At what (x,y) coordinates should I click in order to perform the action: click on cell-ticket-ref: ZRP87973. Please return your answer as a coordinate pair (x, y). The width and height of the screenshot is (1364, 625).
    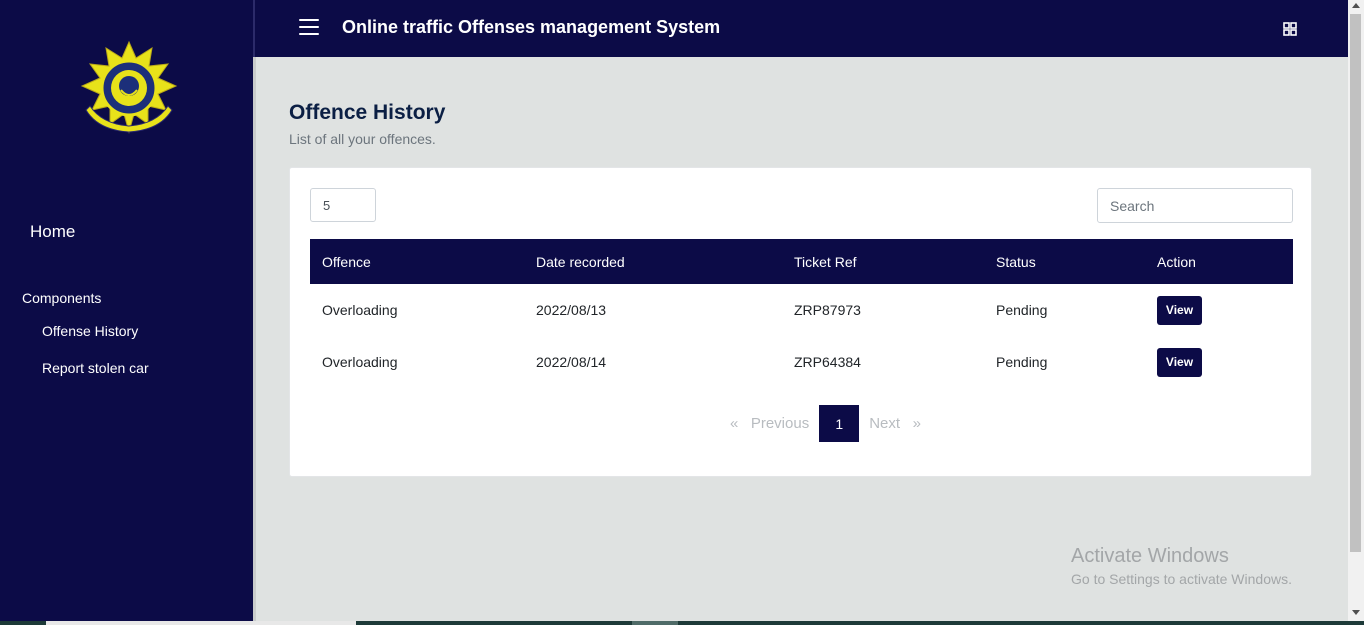
    Looking at the image, I should click on (827, 310).